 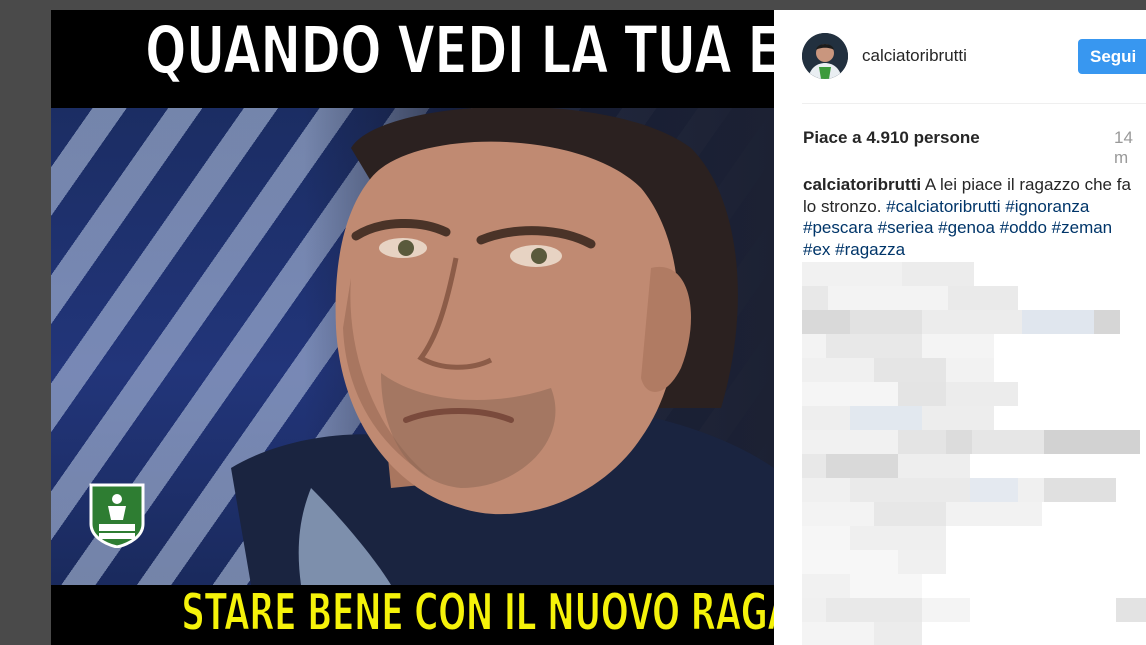 I want to click on meme-top-text: QUANDO VEDI LA TUA EX, so click(x=459, y=50).